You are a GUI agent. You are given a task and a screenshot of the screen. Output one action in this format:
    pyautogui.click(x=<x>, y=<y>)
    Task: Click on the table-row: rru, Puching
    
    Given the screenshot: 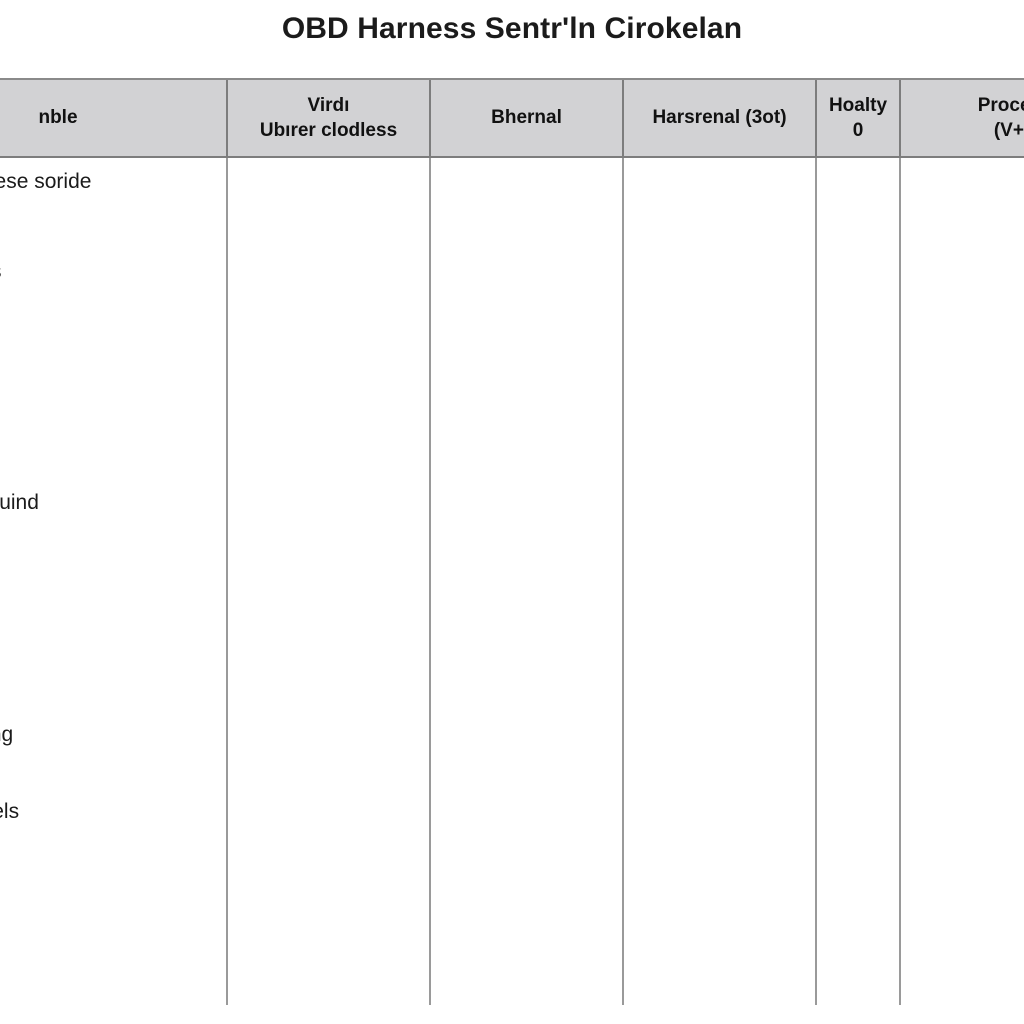 What is the action you would take?
    pyautogui.click(x=512, y=735)
    